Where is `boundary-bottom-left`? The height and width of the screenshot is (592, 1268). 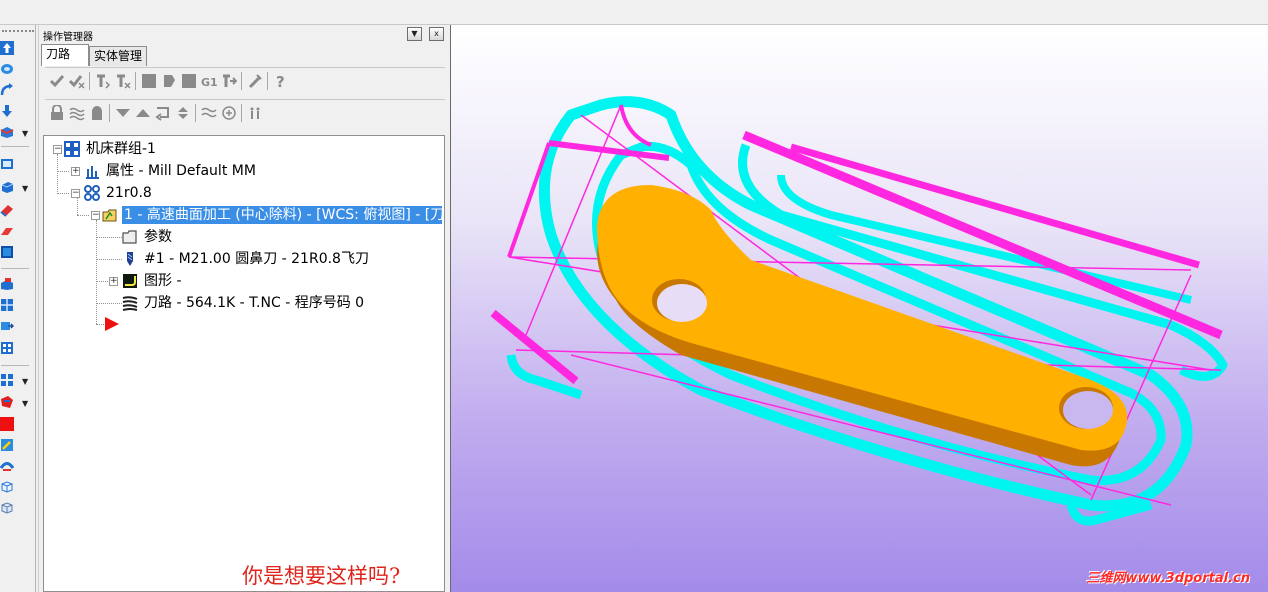
boundary-bottom-left is located at coordinates (534, 347).